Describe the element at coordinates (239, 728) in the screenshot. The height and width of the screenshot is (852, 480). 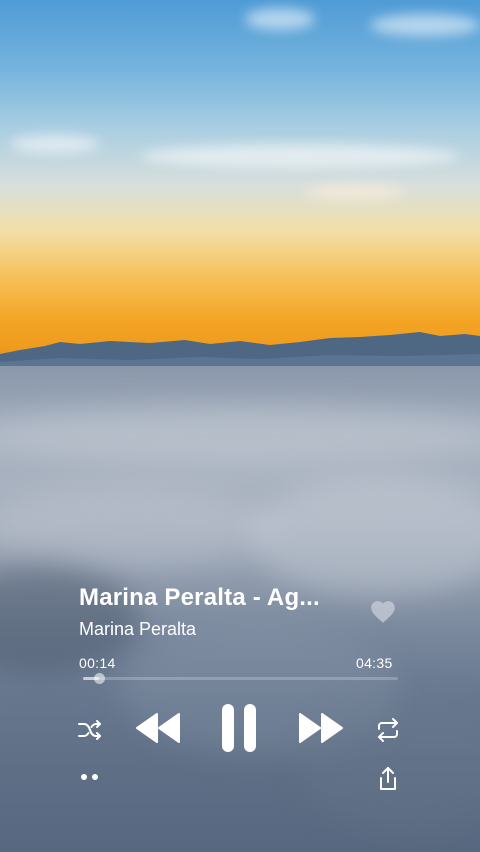
I see `pause-icon` at that location.